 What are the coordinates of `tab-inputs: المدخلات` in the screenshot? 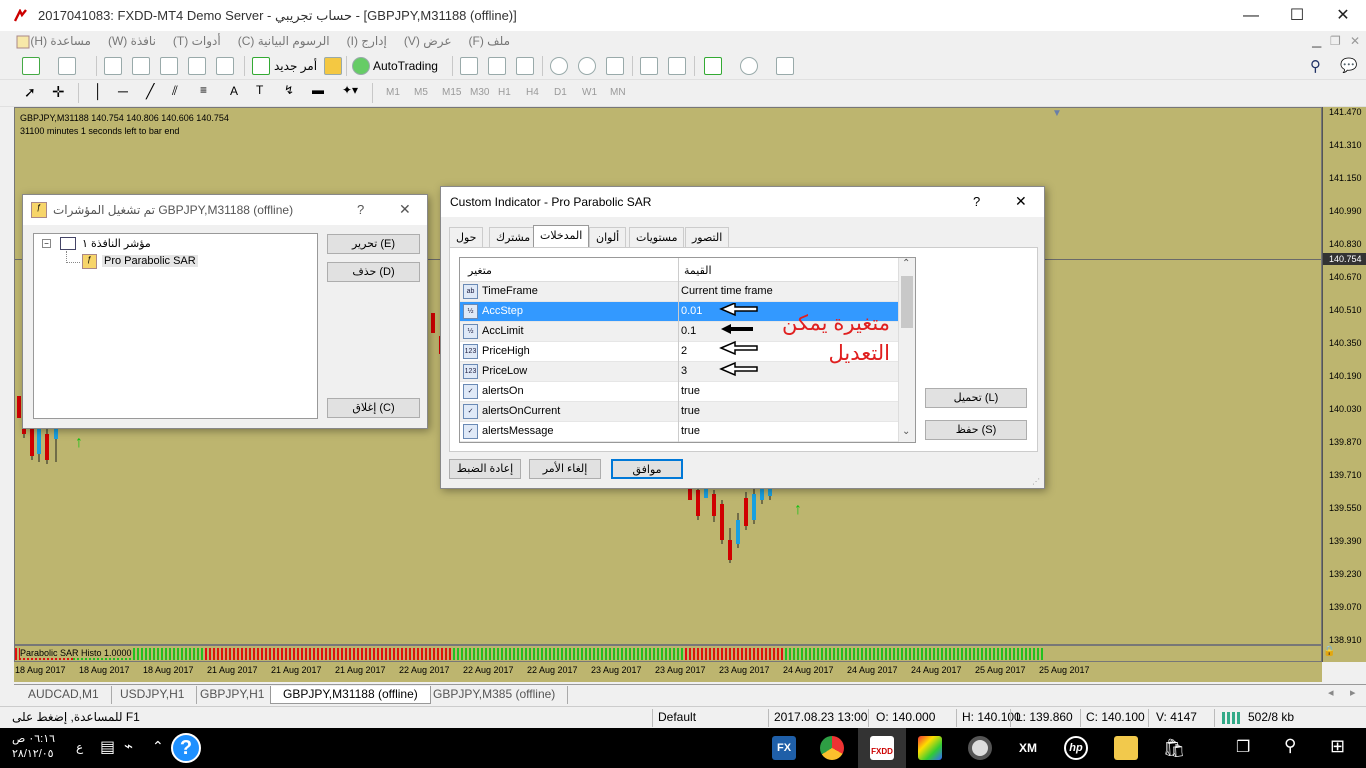 It's located at (561, 236).